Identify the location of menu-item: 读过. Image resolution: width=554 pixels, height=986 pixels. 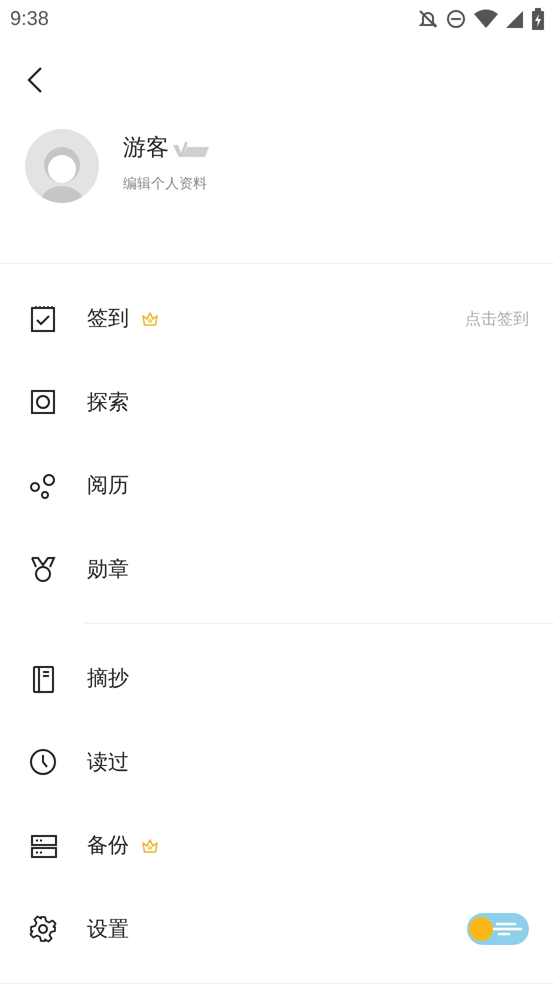
(277, 762).